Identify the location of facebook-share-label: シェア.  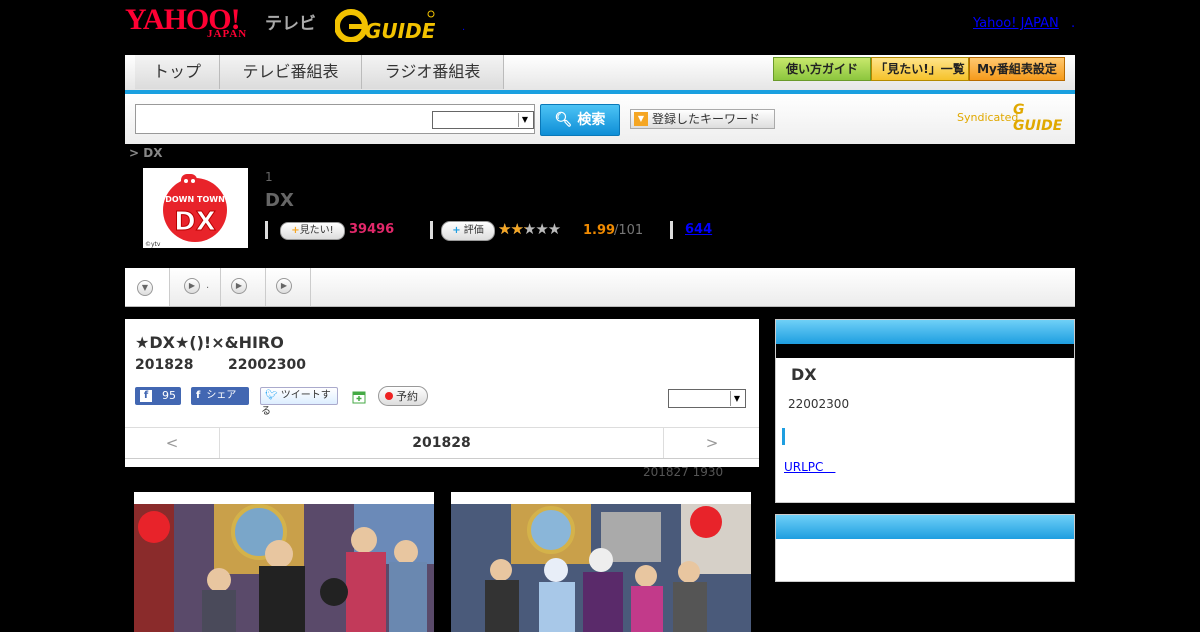
(221, 395).